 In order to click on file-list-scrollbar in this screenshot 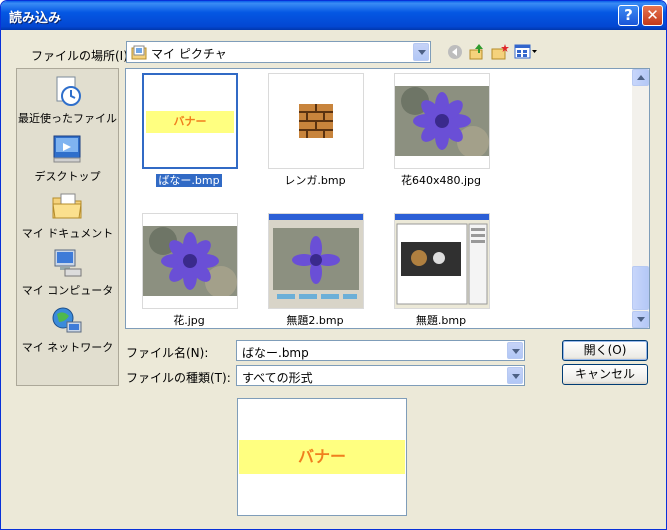, I will do `click(640, 198)`.